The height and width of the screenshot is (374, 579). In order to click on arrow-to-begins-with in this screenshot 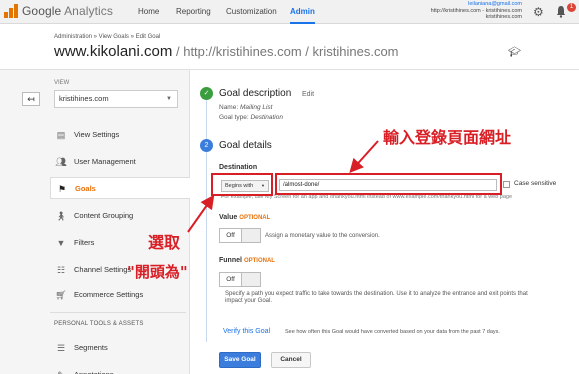, I will do `click(201, 213)`.